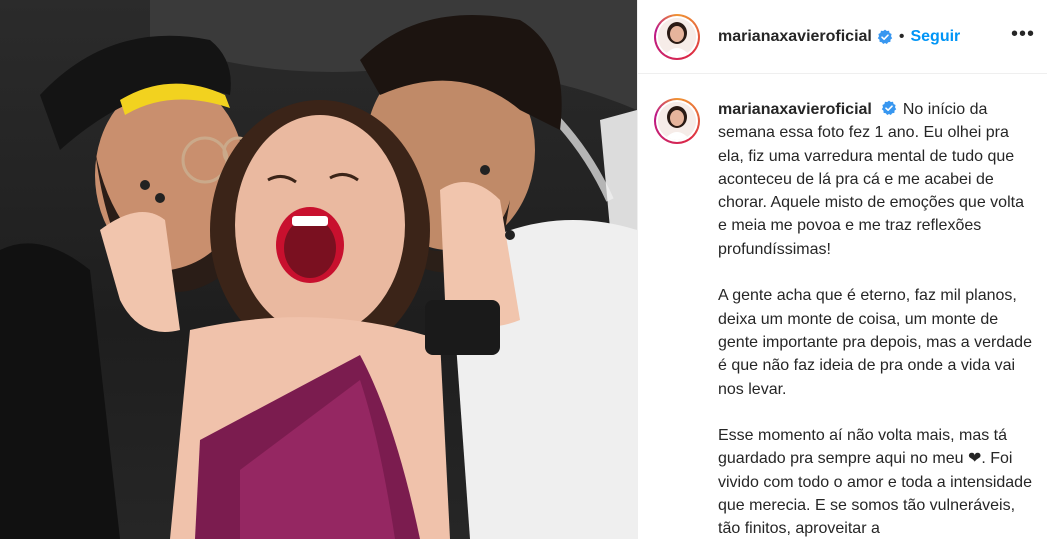  I want to click on header-username: marianaxavieroficial, so click(795, 37).